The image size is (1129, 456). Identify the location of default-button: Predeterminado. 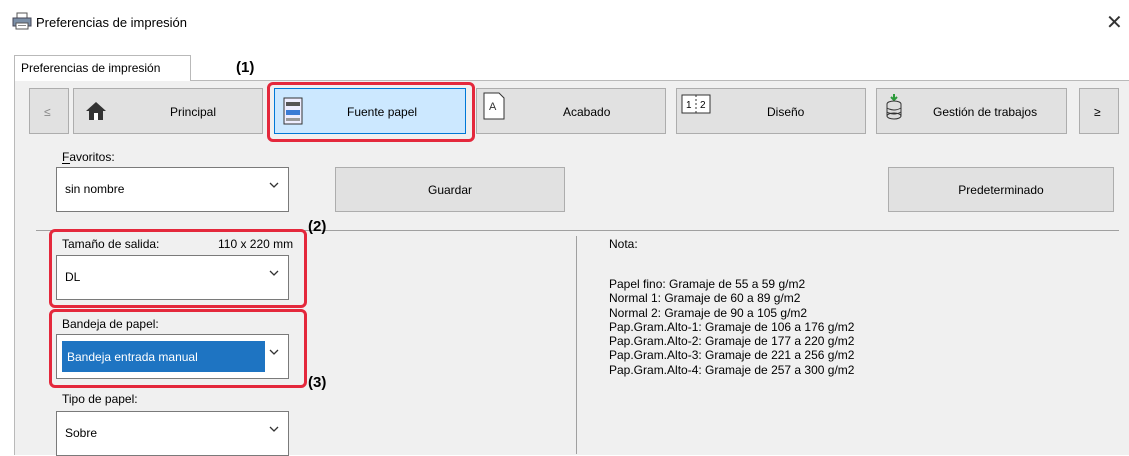
(1001, 189).